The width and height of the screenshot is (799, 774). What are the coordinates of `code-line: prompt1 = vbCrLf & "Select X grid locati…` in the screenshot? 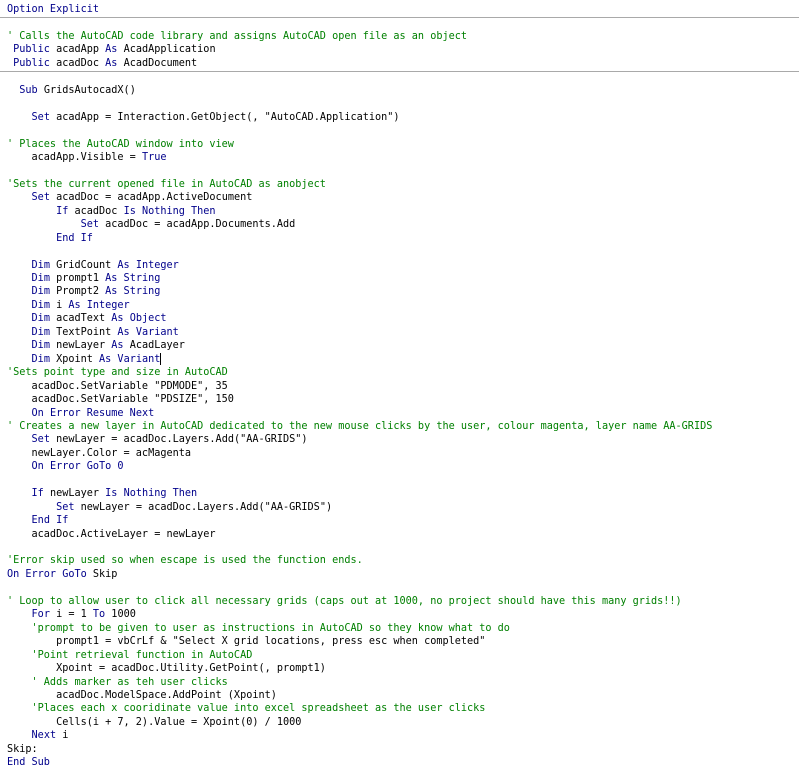 It's located at (246, 641).